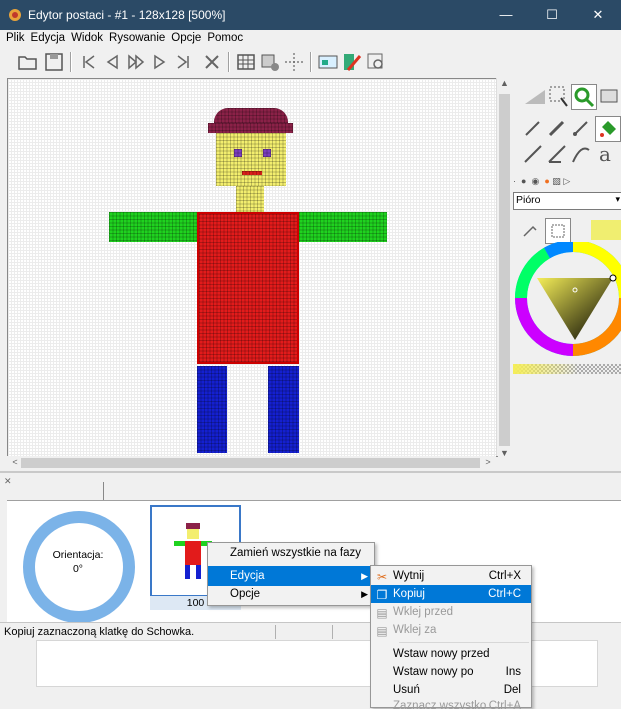 The image size is (621, 709). Describe the element at coordinates (310, 39) in the screenshot. I see `menu-bar: Plik Edycja Widok Rysowanie Opcje Pomoc` at that location.